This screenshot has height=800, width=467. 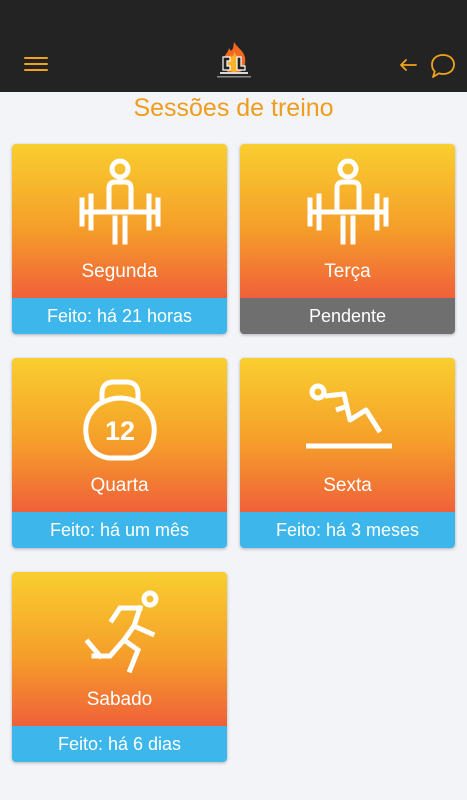 I want to click on session-card-sexta: Sexta Feito: há 3 meses, so click(x=347, y=453).